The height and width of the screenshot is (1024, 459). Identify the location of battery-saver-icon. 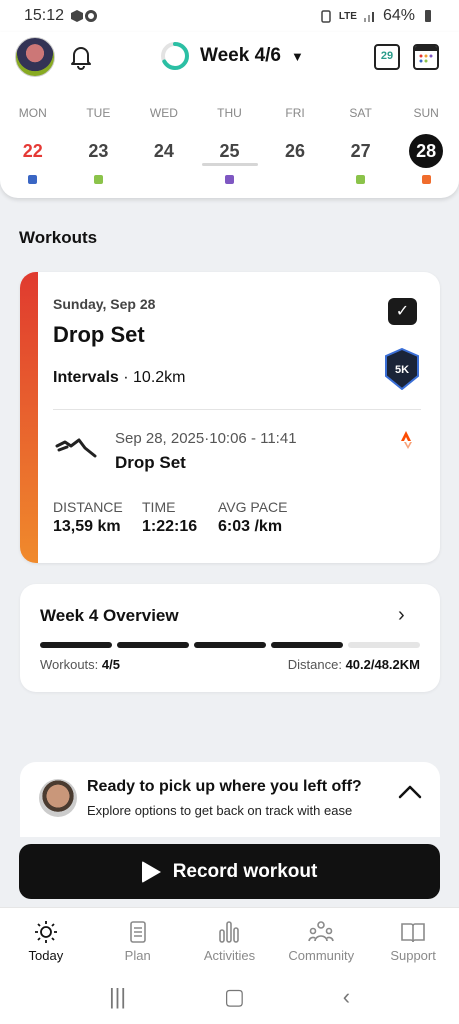
(326, 16).